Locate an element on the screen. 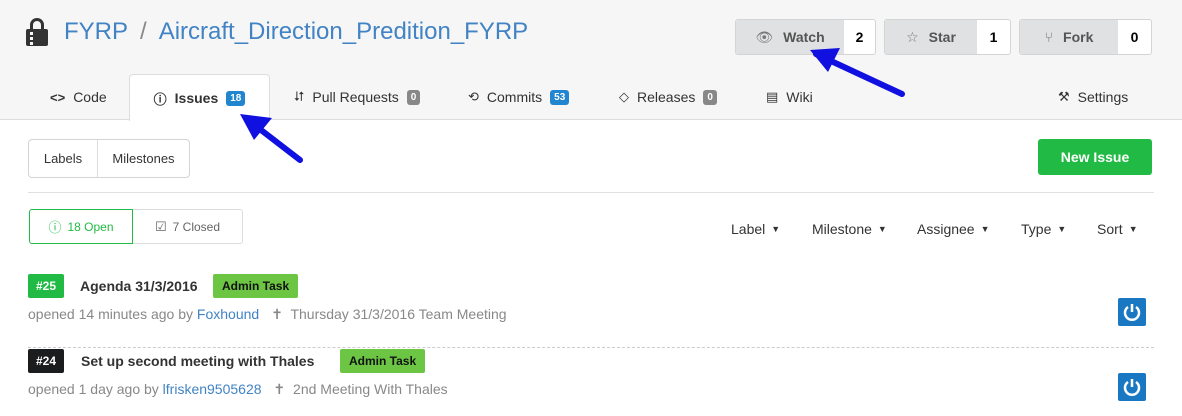  watch-button-group: 👁︎ Watch 2 is located at coordinates (805, 37).